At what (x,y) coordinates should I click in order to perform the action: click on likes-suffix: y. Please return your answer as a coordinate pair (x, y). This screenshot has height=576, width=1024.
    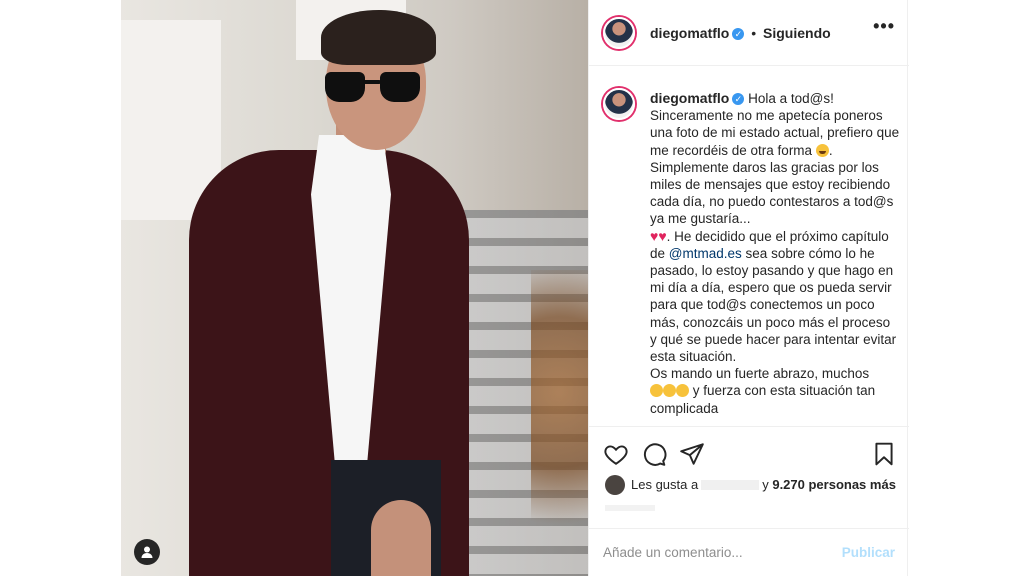
    Looking at the image, I should click on (765, 484).